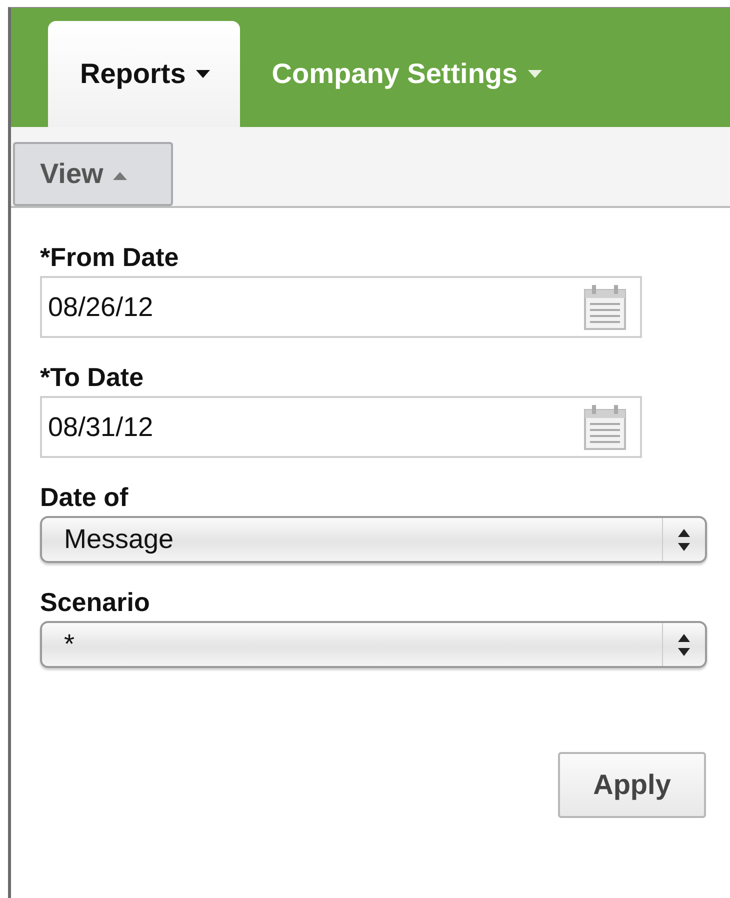 This screenshot has height=898, width=730. I want to click on date-field: 08/31/12, so click(341, 427).